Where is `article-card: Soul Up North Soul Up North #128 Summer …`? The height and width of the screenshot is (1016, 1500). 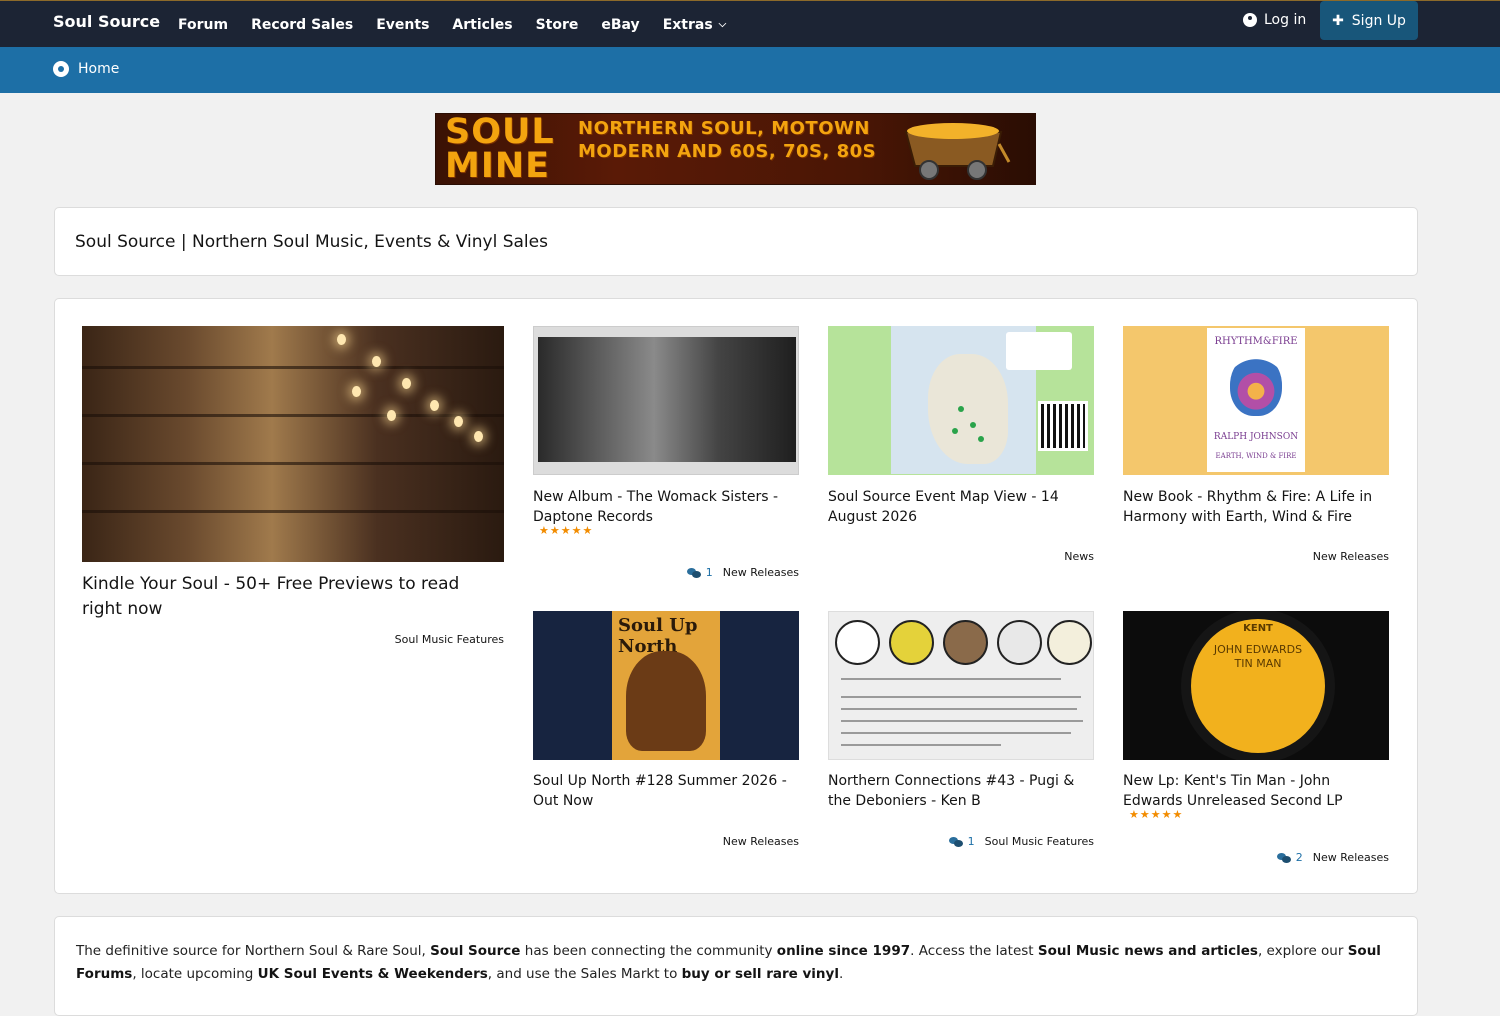
article-card: Soul Up North Soul Up North #128 Summer … is located at coordinates (666, 731).